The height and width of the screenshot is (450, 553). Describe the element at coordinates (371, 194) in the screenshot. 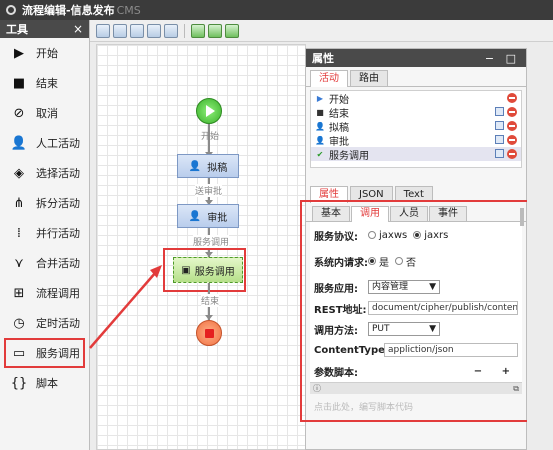

I see `tab-json: JSON` at that location.